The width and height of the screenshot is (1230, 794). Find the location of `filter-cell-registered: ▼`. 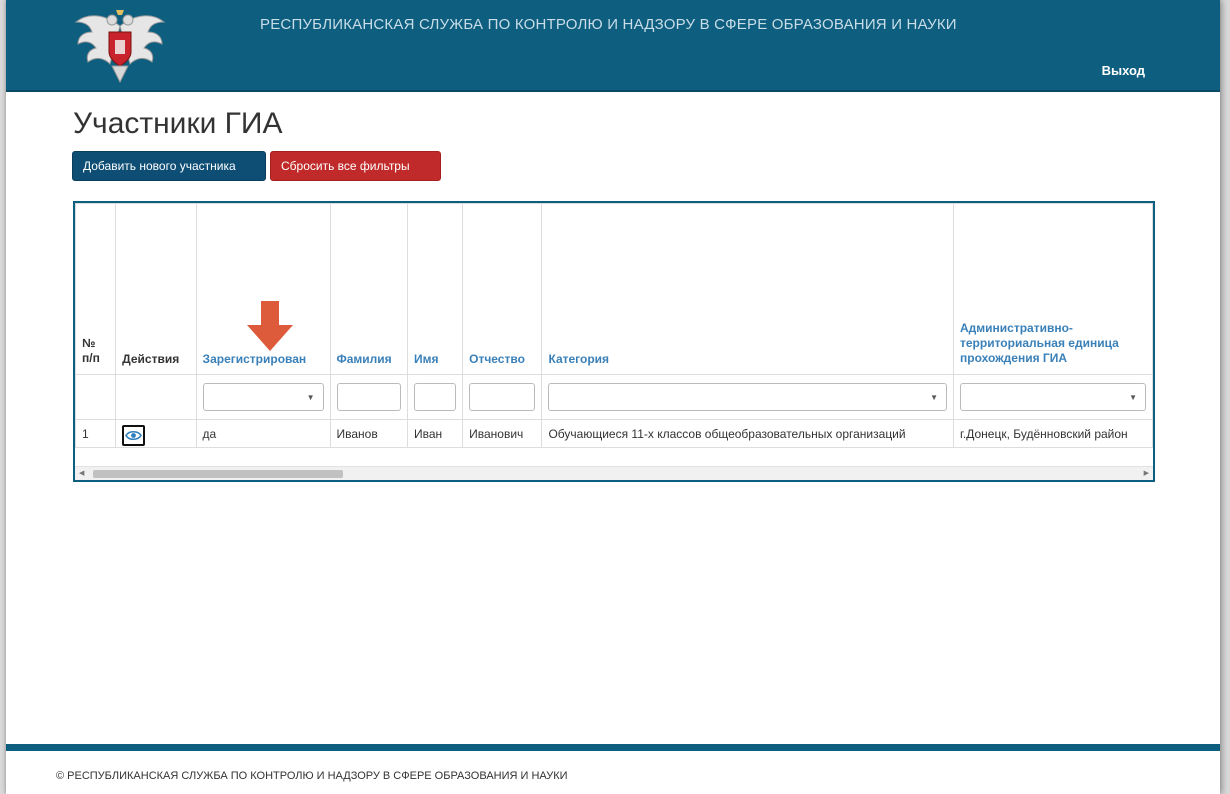

filter-cell-registered: ▼ is located at coordinates (263, 397).